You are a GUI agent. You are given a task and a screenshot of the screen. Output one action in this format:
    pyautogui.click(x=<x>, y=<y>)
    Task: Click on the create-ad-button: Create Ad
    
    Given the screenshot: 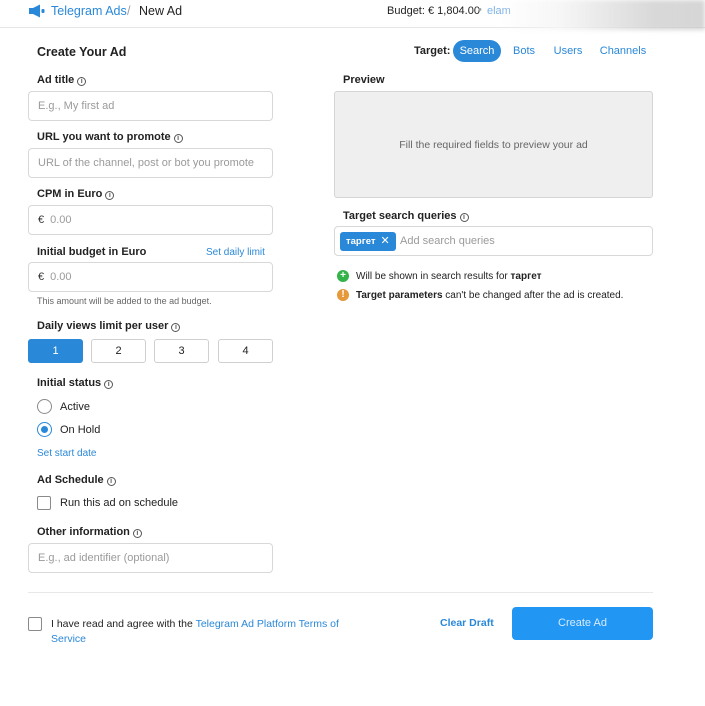 What is the action you would take?
    pyautogui.click(x=582, y=623)
    